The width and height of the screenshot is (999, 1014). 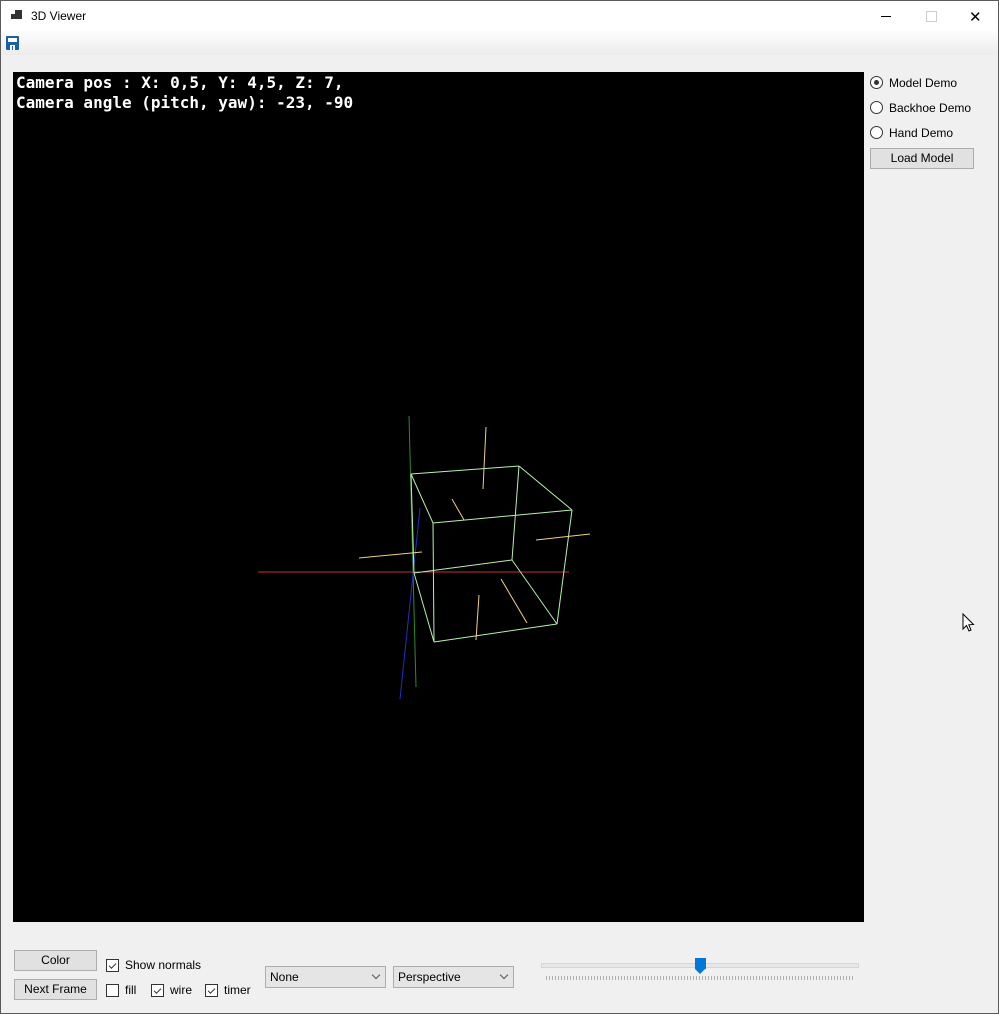 I want to click on slider-thumb, so click(x=700, y=966).